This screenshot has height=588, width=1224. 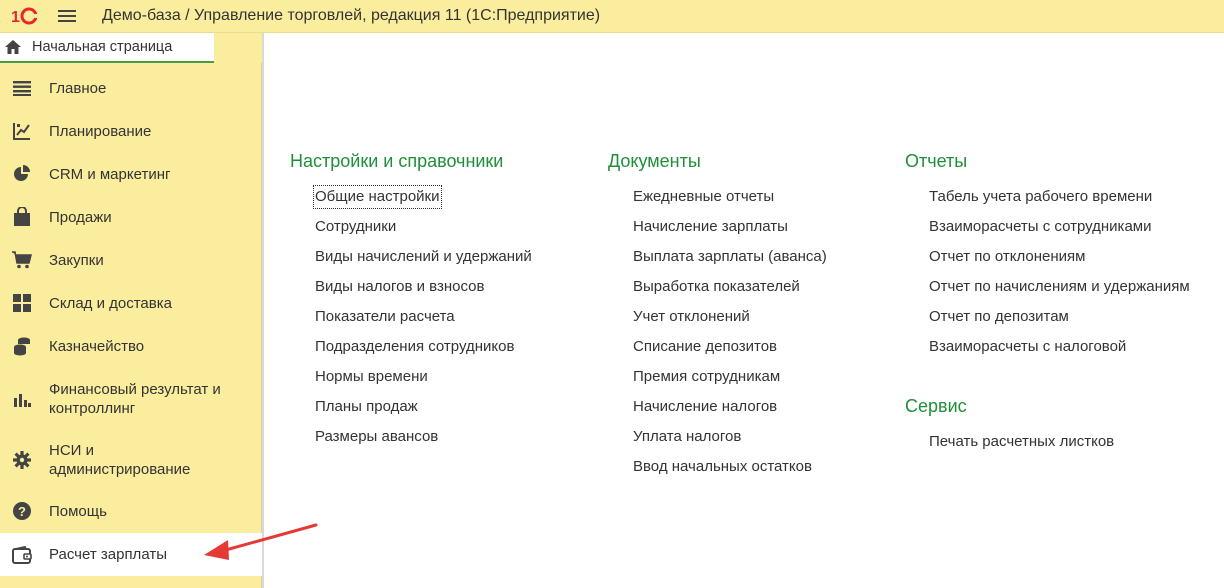 What do you see at coordinates (22, 346) in the screenshot?
I see `coins-icon` at bounding box center [22, 346].